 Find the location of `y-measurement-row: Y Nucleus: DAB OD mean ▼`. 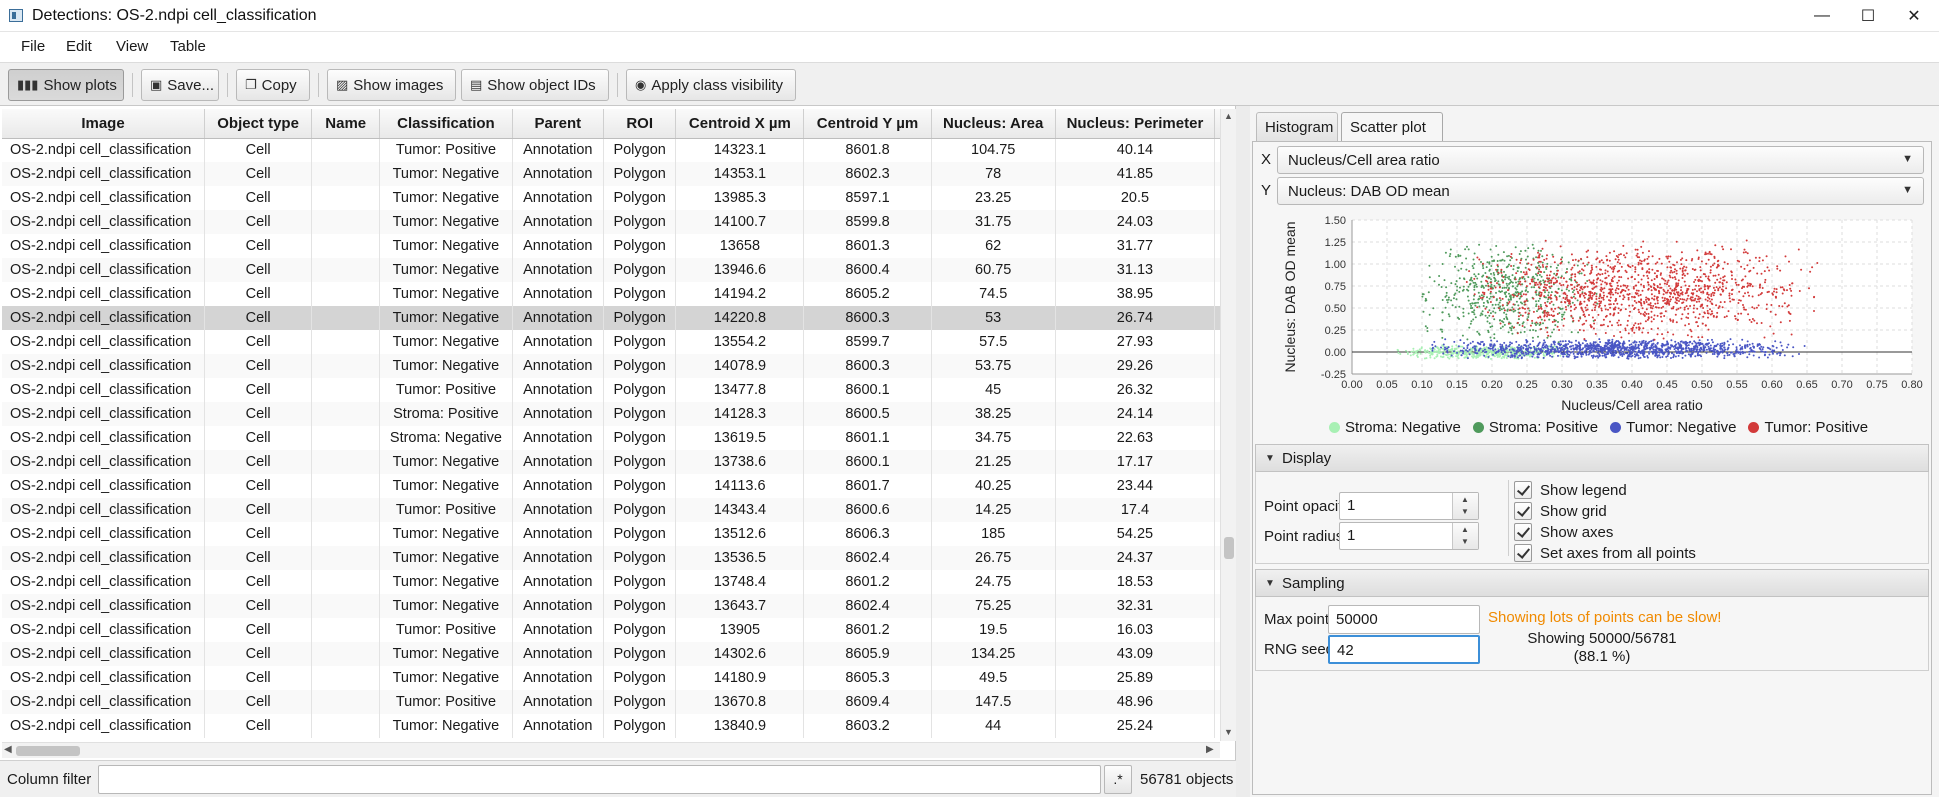

y-measurement-row: Y Nucleus: DAB OD mean ▼ is located at coordinates (1592, 191).